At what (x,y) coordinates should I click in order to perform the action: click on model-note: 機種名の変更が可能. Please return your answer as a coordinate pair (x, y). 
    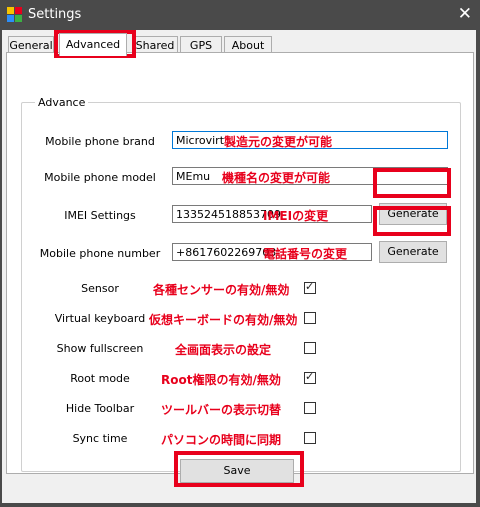
    Looking at the image, I should click on (276, 178).